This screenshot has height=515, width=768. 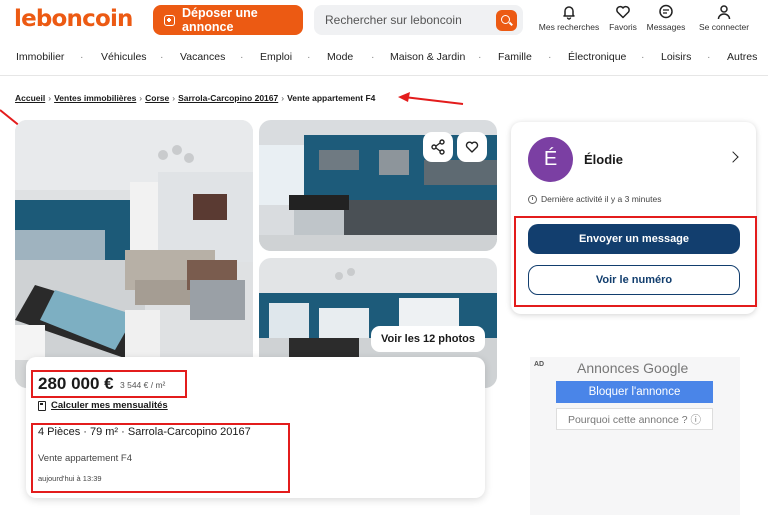 What do you see at coordinates (634, 392) in the screenshot?
I see `block-ad-button: Bloquer l'annonce` at bounding box center [634, 392].